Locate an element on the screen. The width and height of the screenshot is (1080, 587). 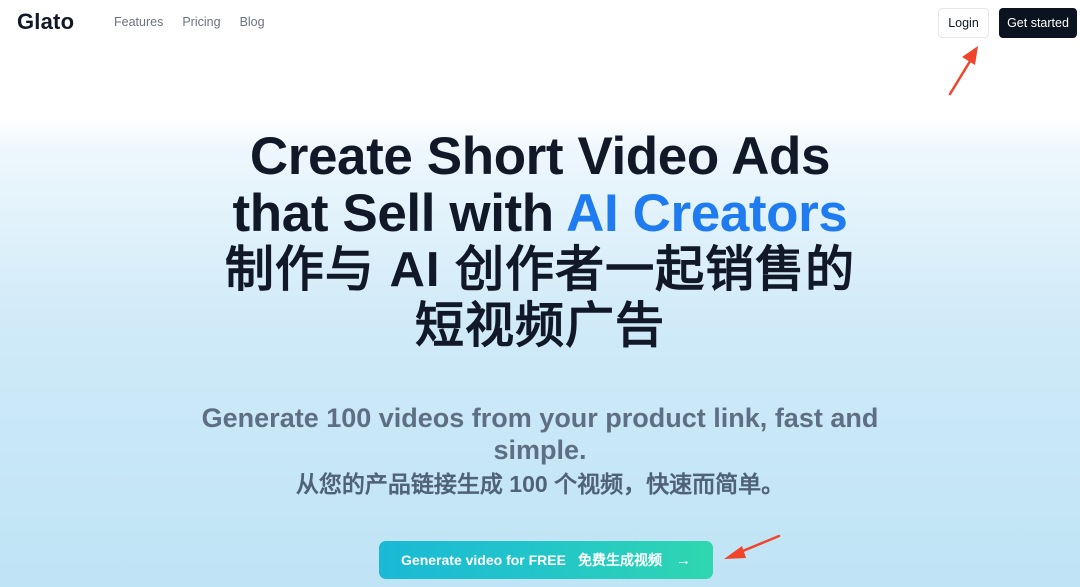
nav-link-pricing: Pricing is located at coordinates (201, 22).